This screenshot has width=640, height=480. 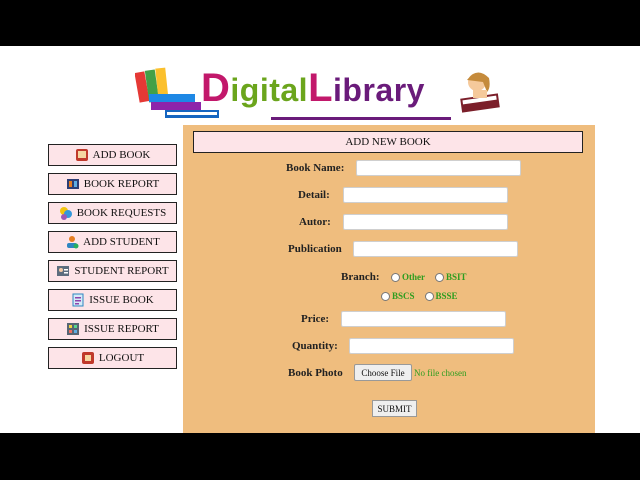 What do you see at coordinates (434, 277) in the screenshot?
I see `branch-radio-row-1: Other BSIT` at bounding box center [434, 277].